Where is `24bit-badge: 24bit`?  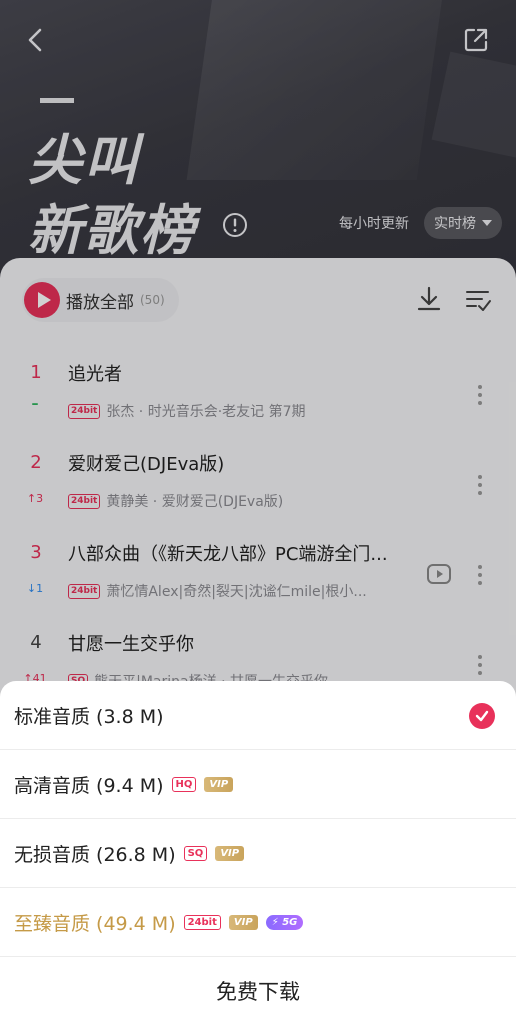
24bit-badge: 24bit is located at coordinates (202, 922).